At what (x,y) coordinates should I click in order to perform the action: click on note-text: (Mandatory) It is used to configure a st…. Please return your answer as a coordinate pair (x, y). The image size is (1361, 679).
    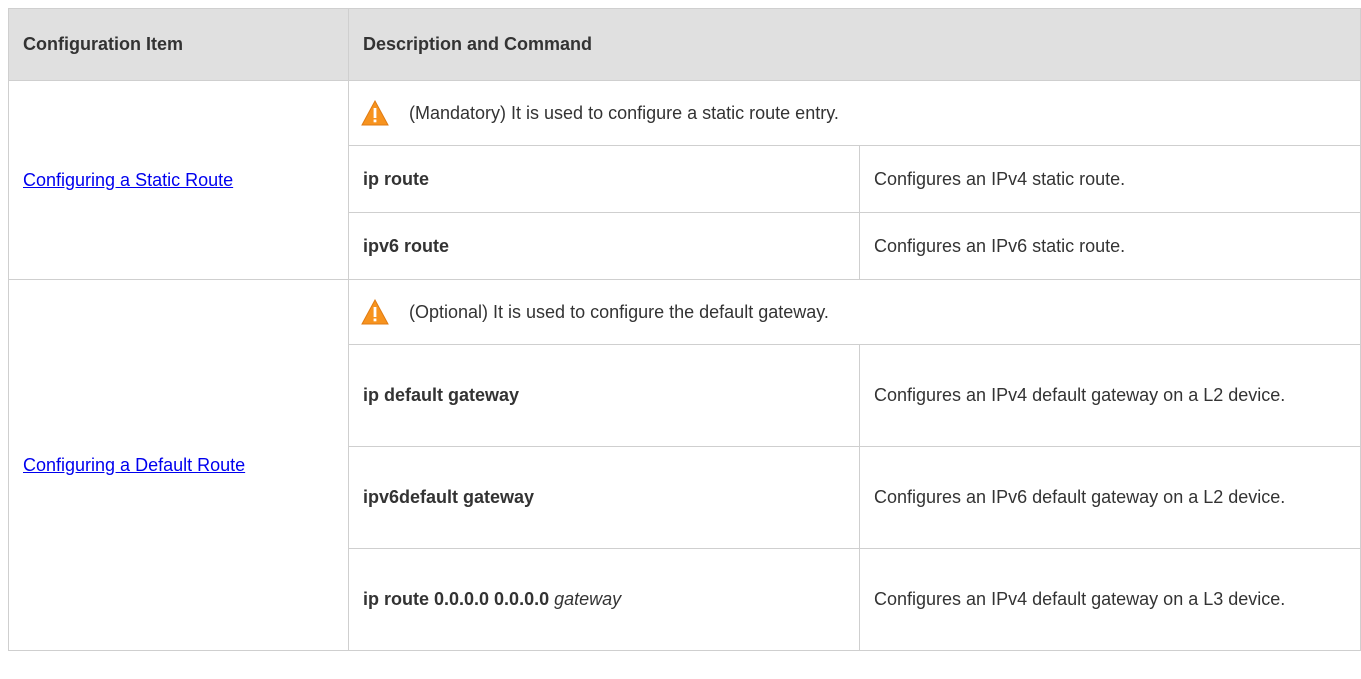
    Looking at the image, I should click on (624, 112).